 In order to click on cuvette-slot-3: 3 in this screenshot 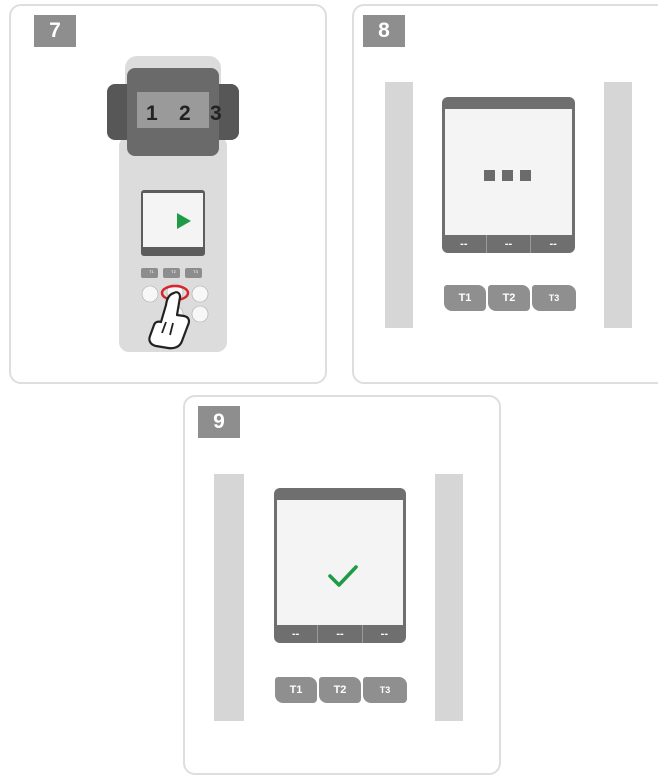, I will do `click(216, 113)`.